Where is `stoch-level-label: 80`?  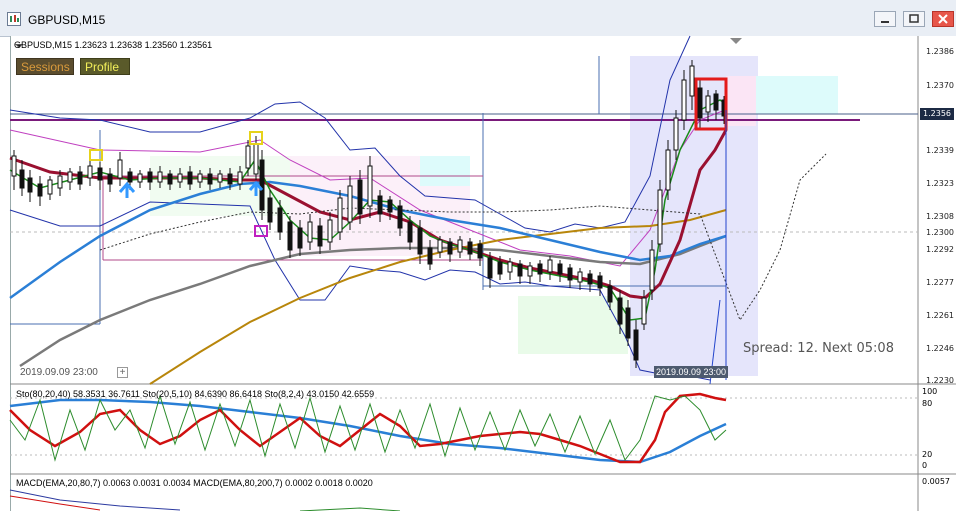 stoch-level-label: 80 is located at coordinates (927, 403).